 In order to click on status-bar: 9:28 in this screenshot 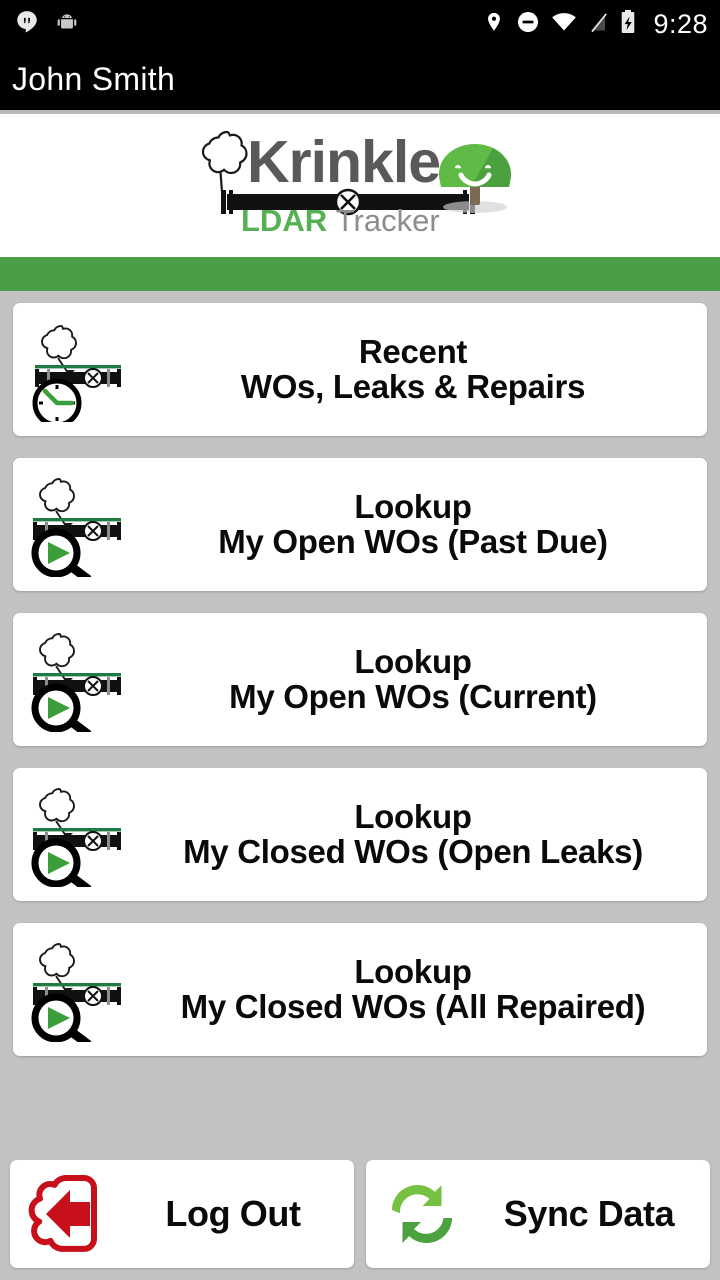, I will do `click(360, 24)`.